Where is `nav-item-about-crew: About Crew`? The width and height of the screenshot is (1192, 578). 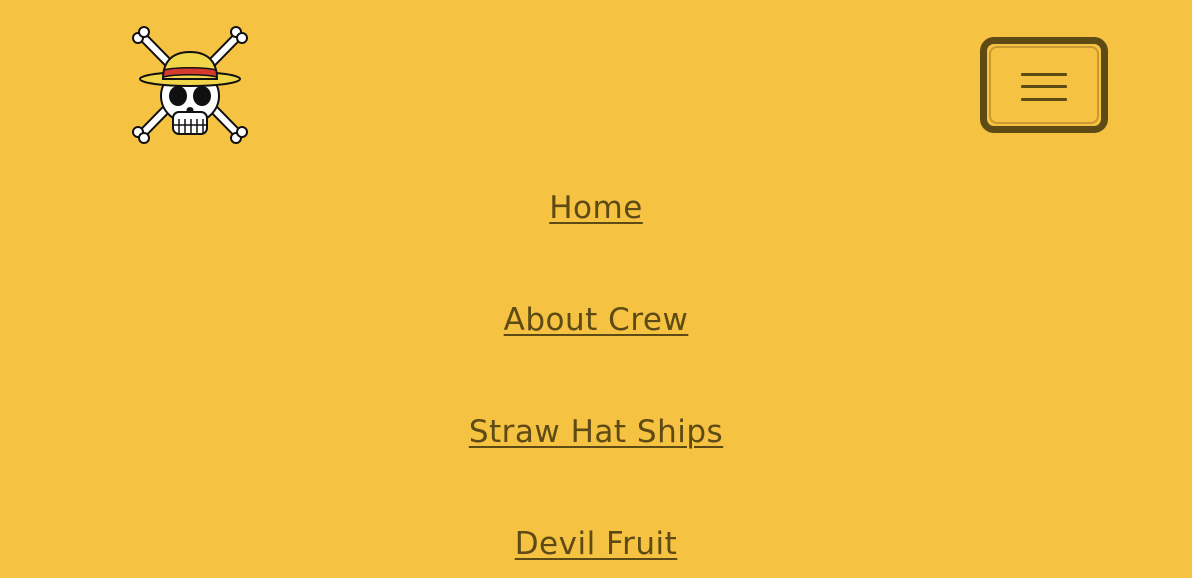 nav-item-about-crew: About Crew is located at coordinates (596, 320).